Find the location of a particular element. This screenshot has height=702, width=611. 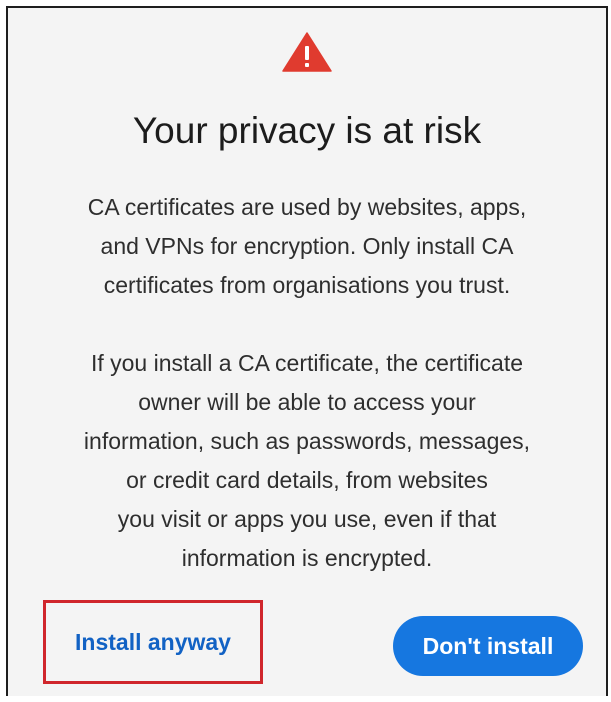

paragraph-line: and VPNs for encryption. Only install CA is located at coordinates (307, 246).